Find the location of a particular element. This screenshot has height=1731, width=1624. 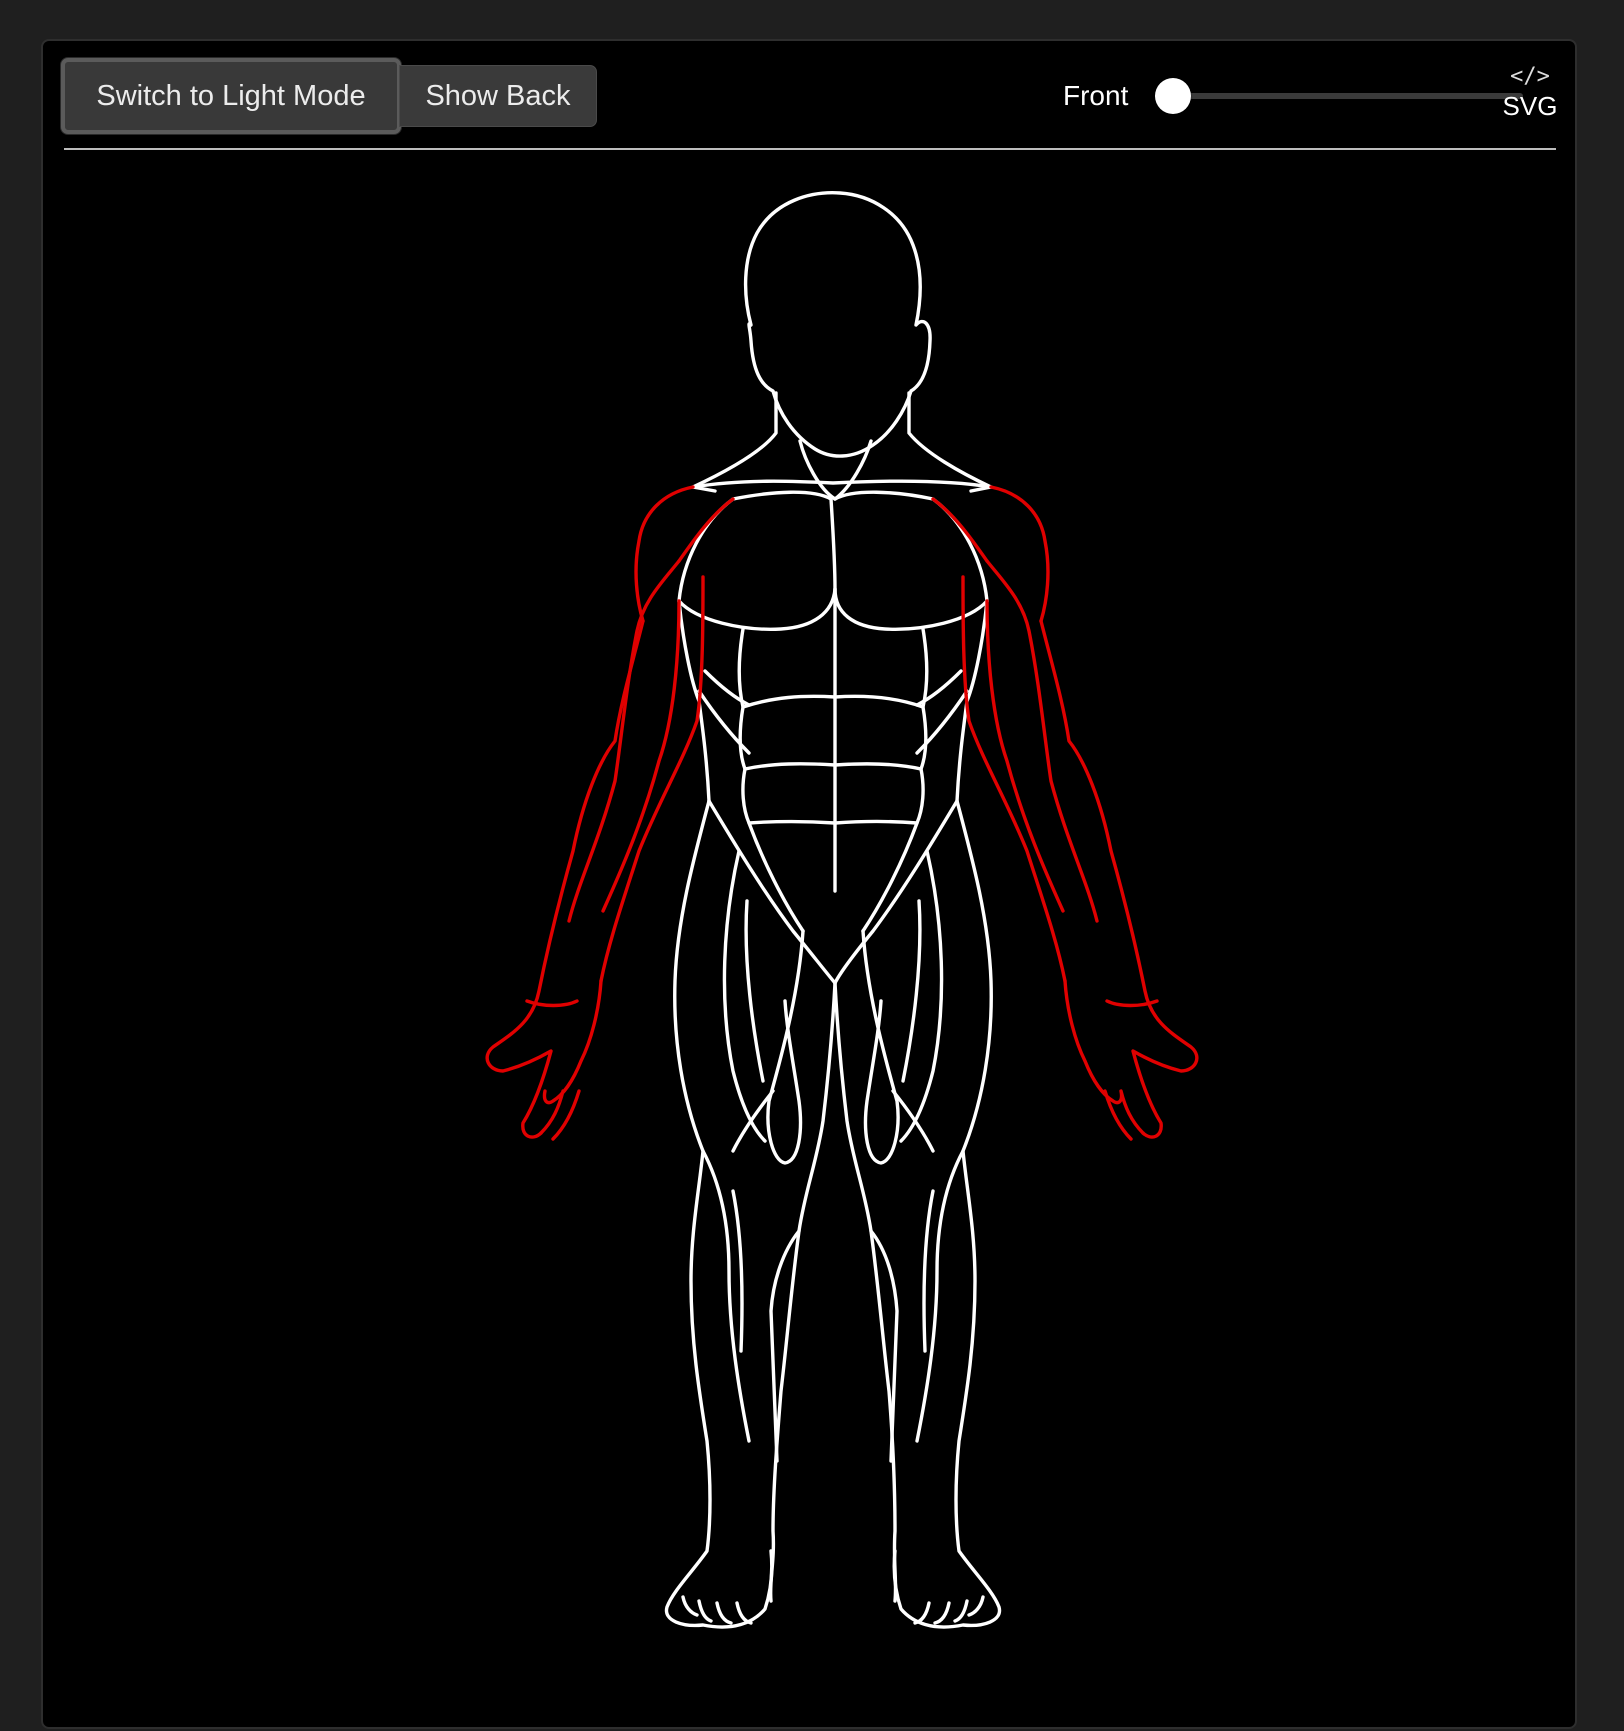

left-leg-inner is located at coordinates (802, 1292).